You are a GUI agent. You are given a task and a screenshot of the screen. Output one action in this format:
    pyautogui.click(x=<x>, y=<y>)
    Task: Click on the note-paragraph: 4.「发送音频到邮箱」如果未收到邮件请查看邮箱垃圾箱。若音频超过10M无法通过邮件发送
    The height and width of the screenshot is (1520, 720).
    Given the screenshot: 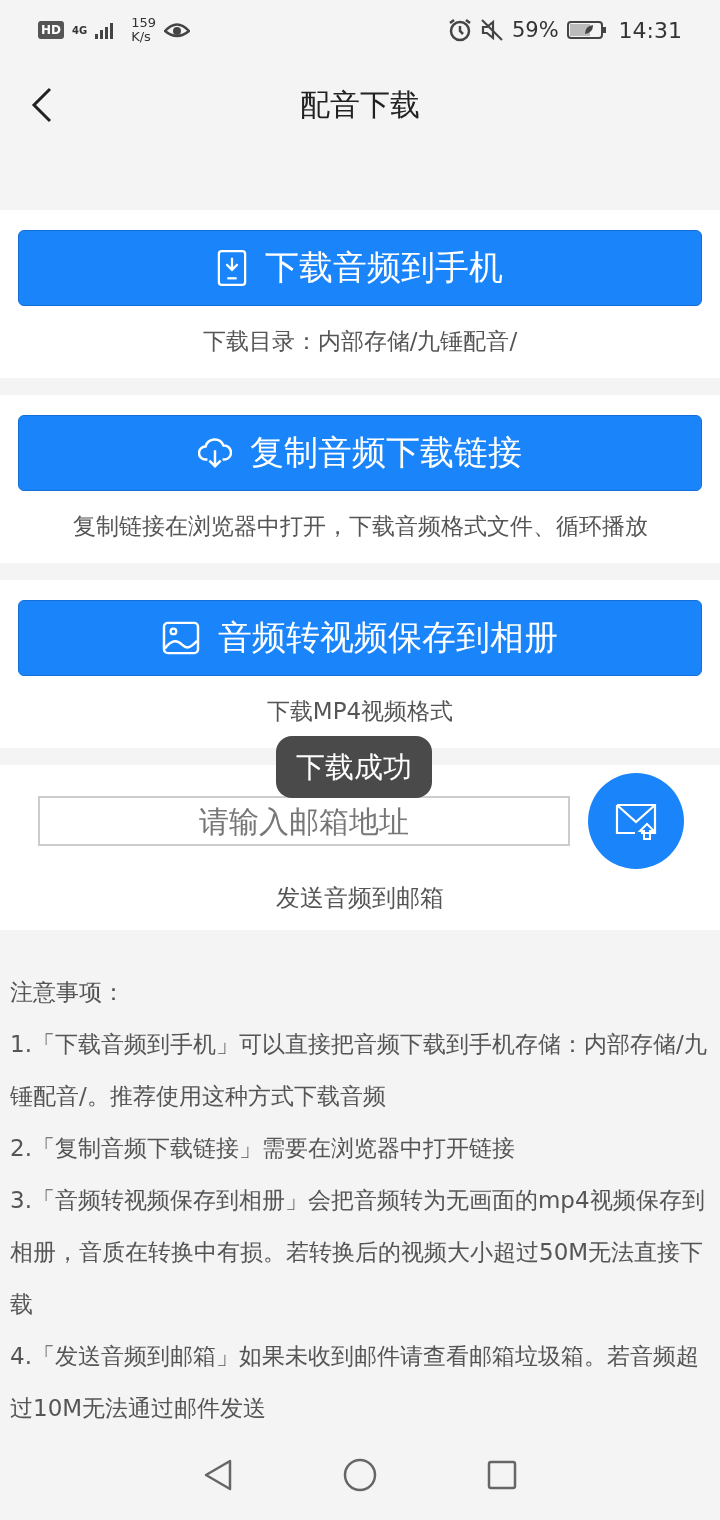 What is the action you would take?
    pyautogui.click(x=355, y=1382)
    